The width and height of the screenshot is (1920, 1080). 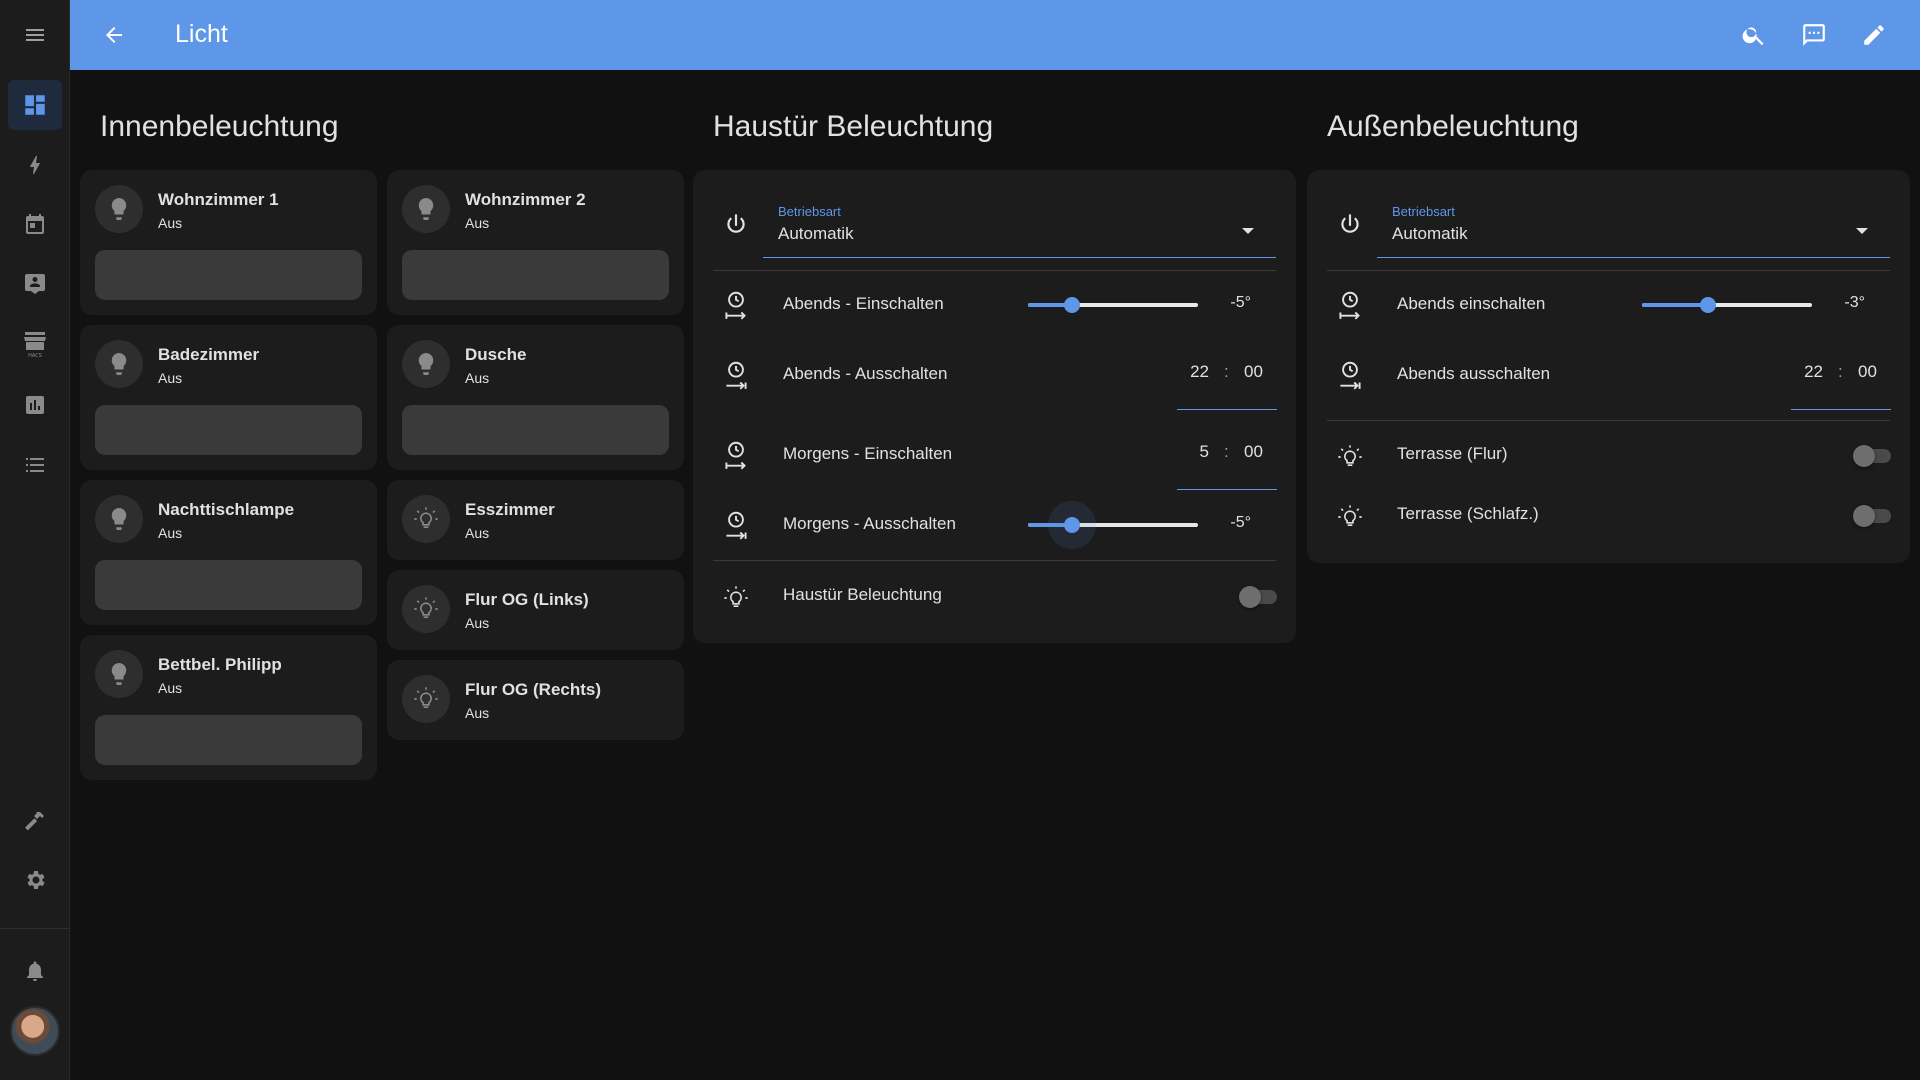 What do you see at coordinates (535, 700) in the screenshot?
I see `light-card-flur-og-rechts: Flur OG (Rechts) Aus` at bounding box center [535, 700].